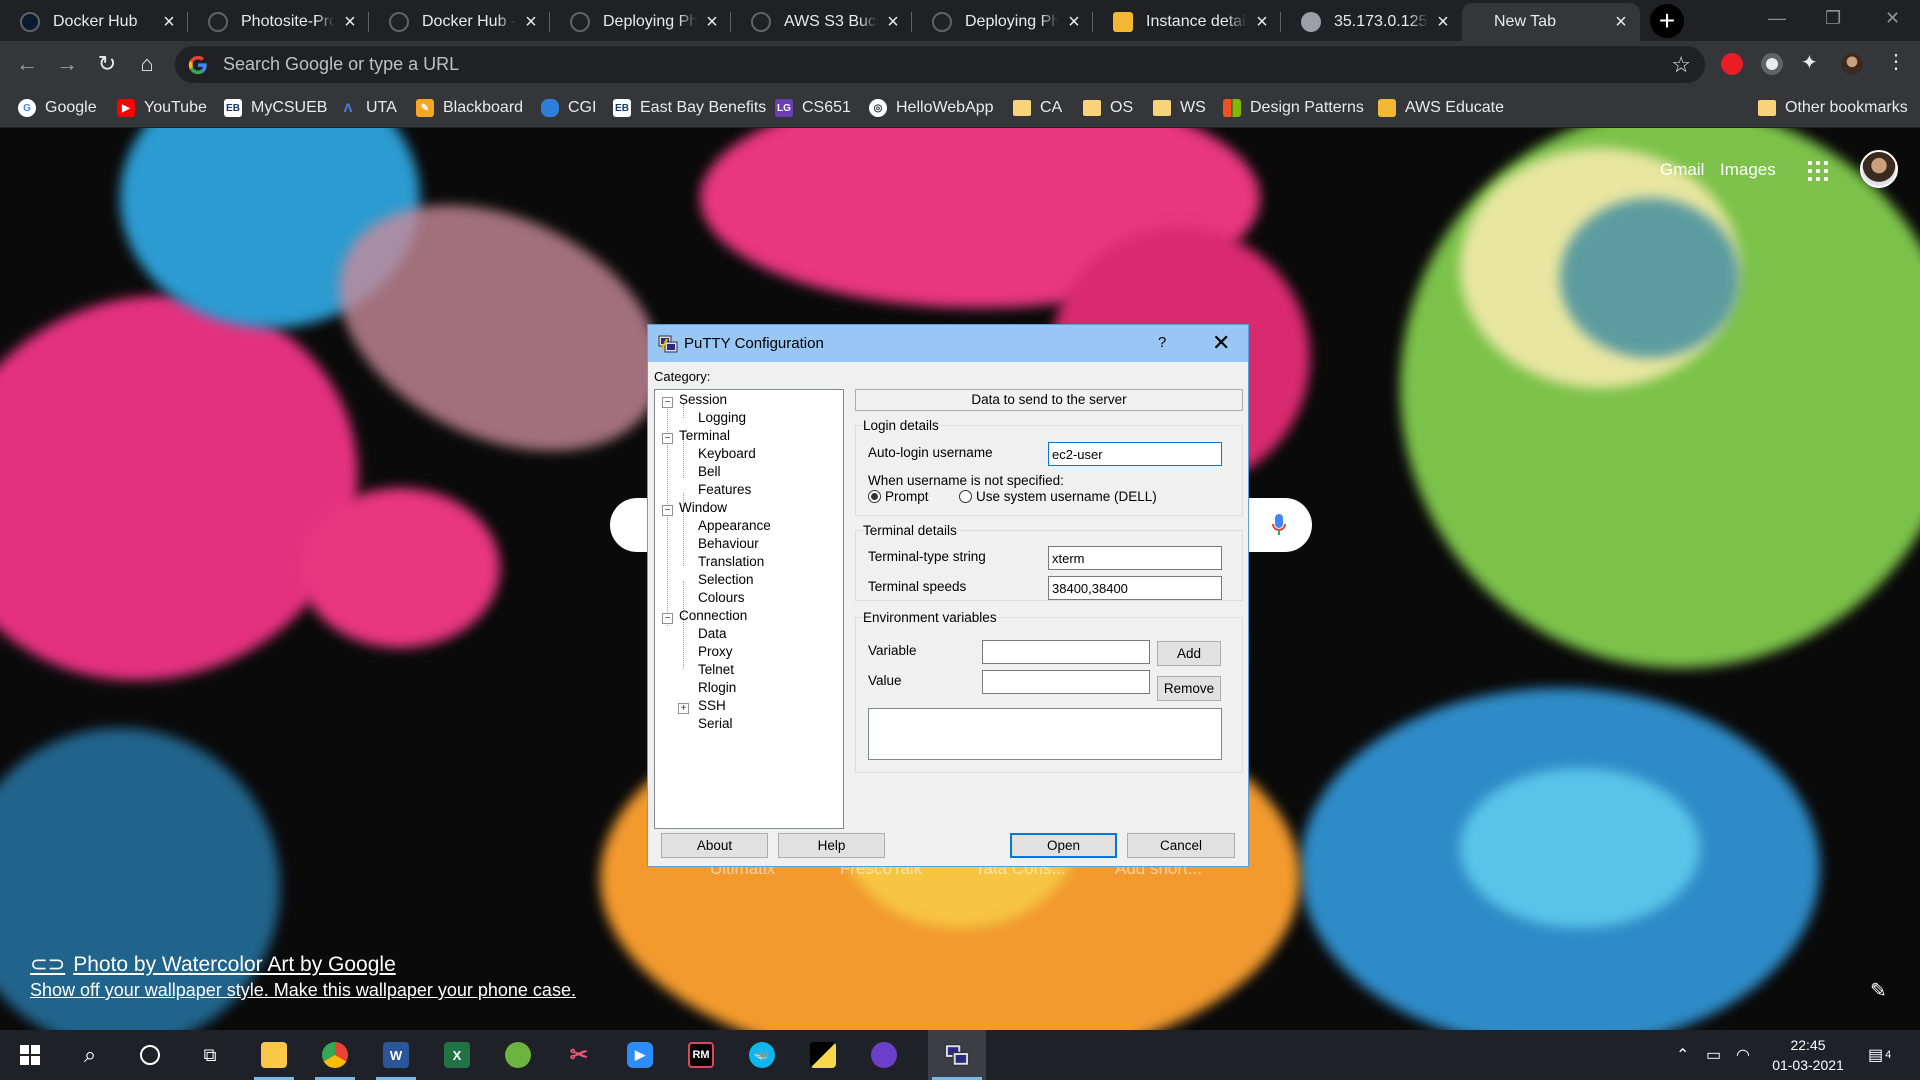  Describe the element at coordinates (703, 507) in the screenshot. I see `tree-window: Window` at that location.